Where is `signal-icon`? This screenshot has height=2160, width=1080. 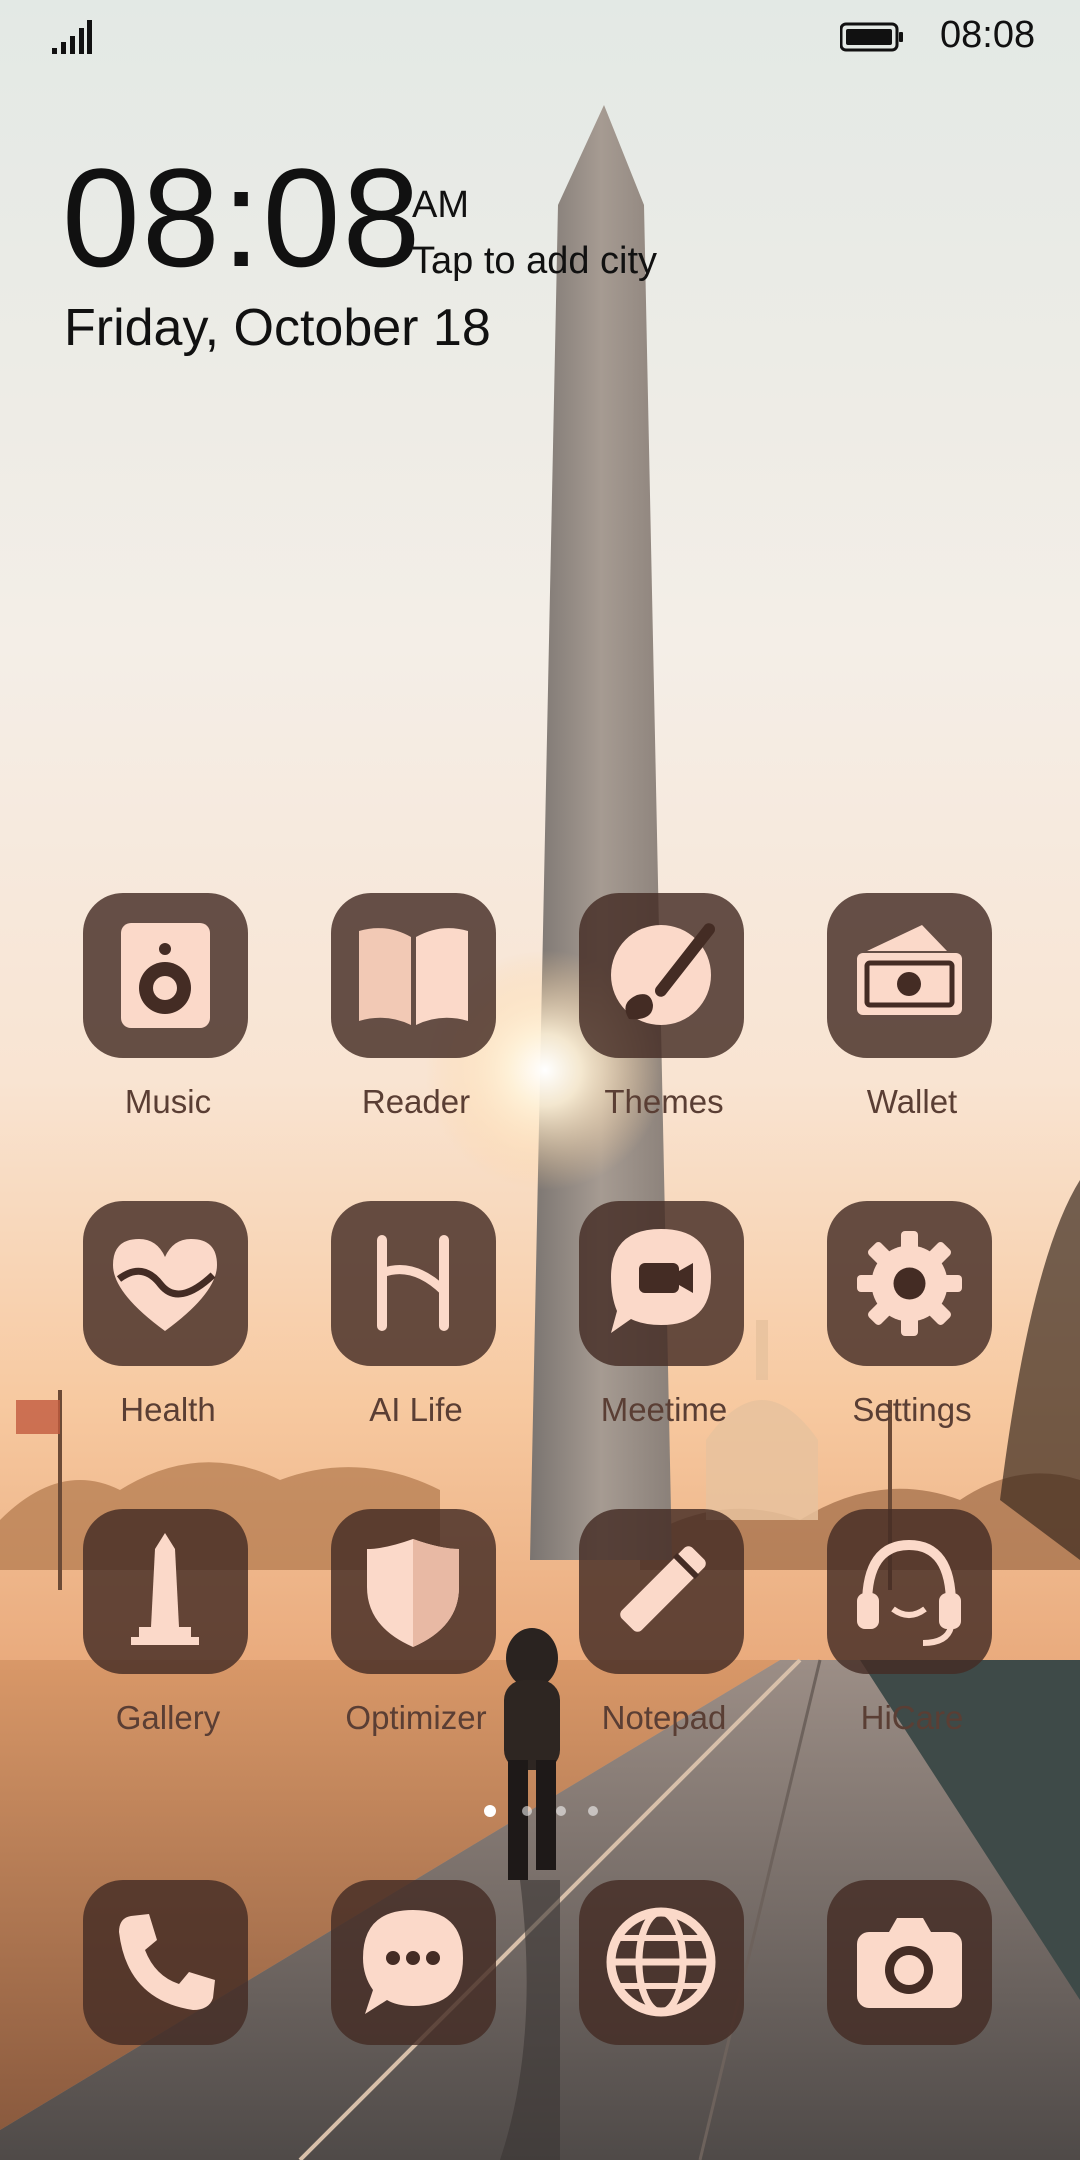
signal-icon is located at coordinates (72, 37).